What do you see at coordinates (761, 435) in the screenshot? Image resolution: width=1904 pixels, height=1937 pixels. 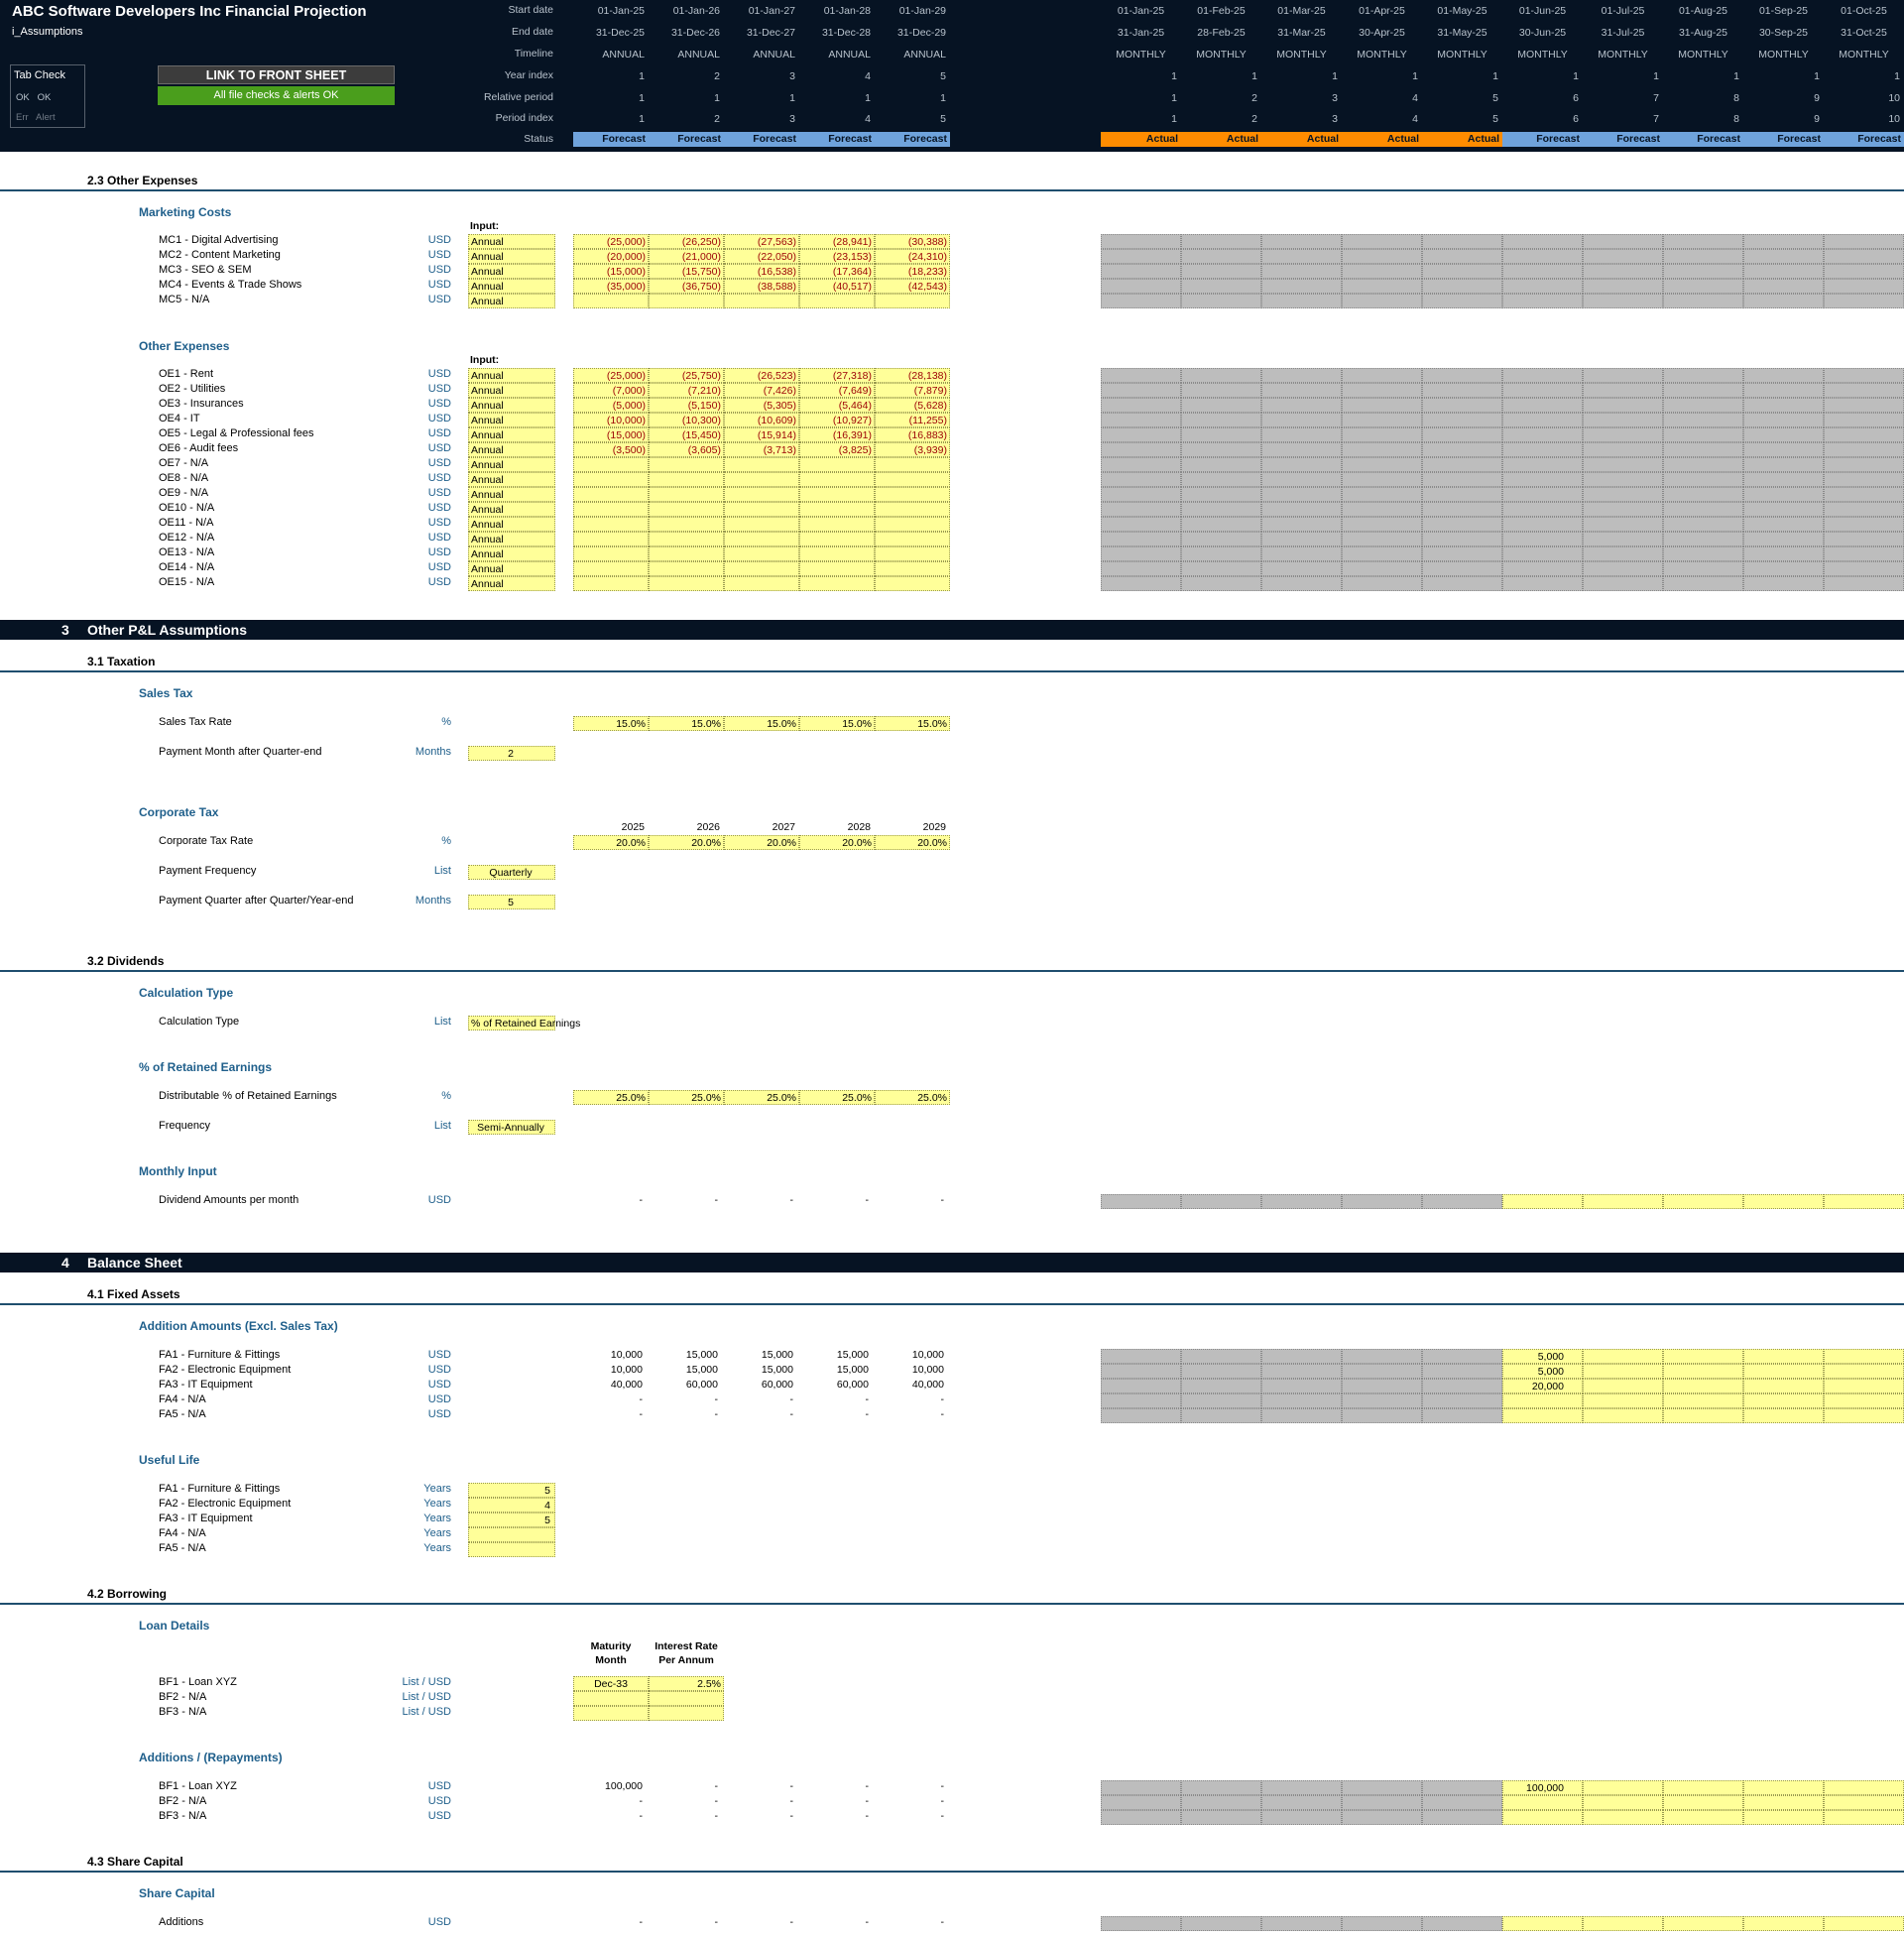 I see `other-expense-annual-value: (15,914)` at bounding box center [761, 435].